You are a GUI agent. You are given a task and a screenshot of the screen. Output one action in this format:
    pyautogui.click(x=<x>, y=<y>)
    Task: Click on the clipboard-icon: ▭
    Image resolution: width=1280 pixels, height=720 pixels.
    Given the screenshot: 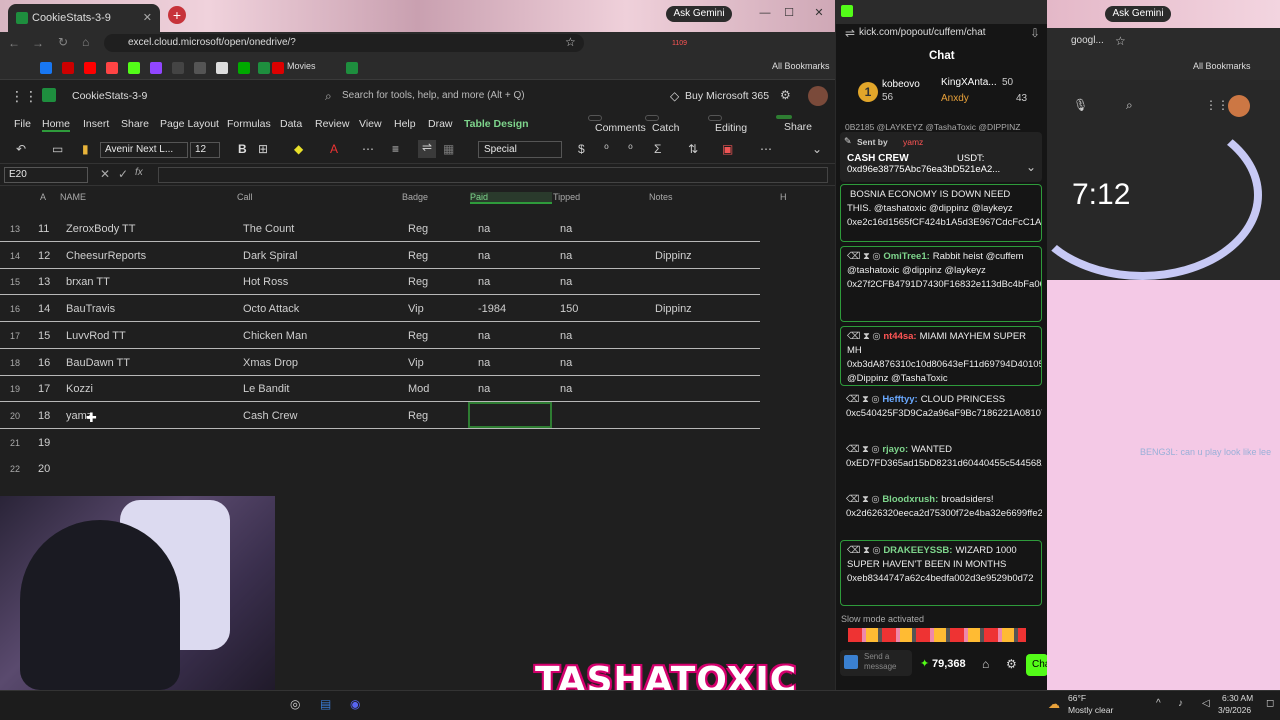 What is the action you would take?
    pyautogui.click(x=57, y=149)
    